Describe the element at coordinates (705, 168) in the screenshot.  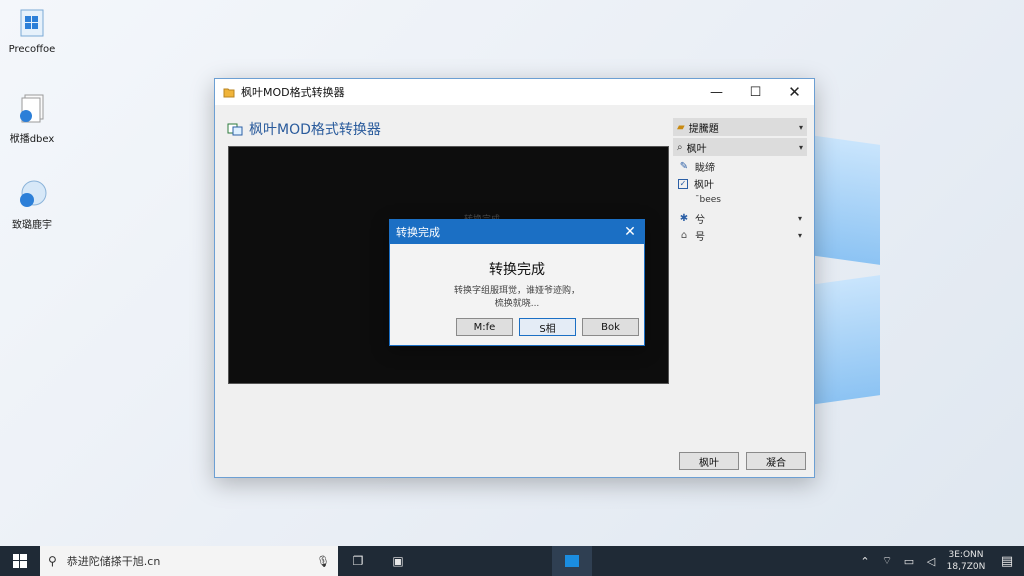
I see `panel-row-label: 眬缔` at that location.